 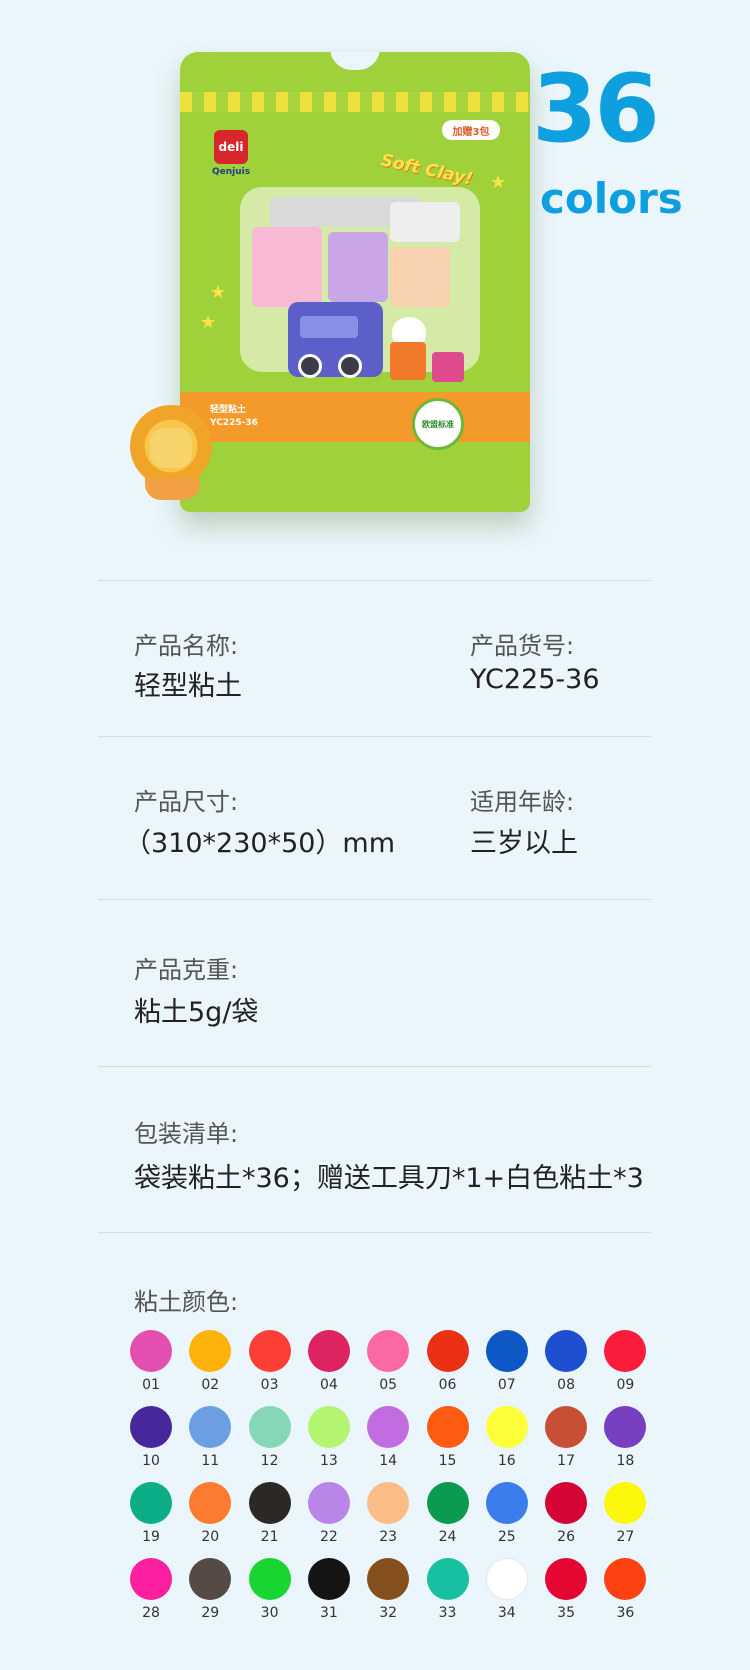 I want to click on color-swatch-number: 23, so click(x=388, y=1537).